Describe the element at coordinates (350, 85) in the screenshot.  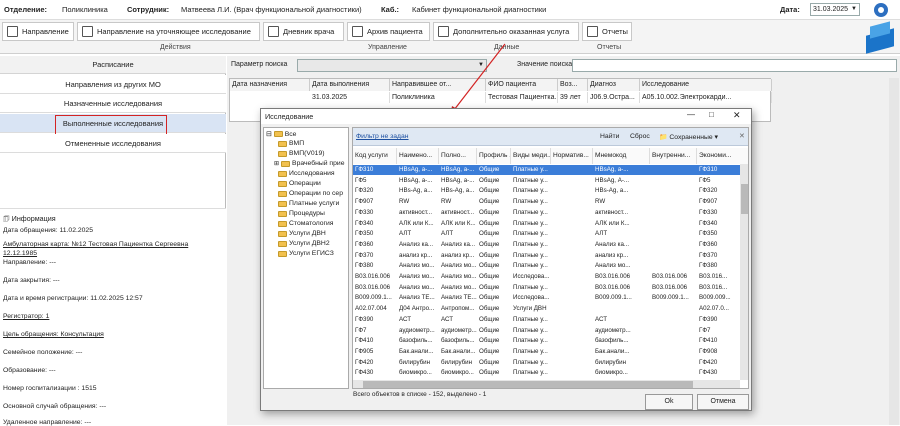
I see `column-header: Дата выполнения` at that location.